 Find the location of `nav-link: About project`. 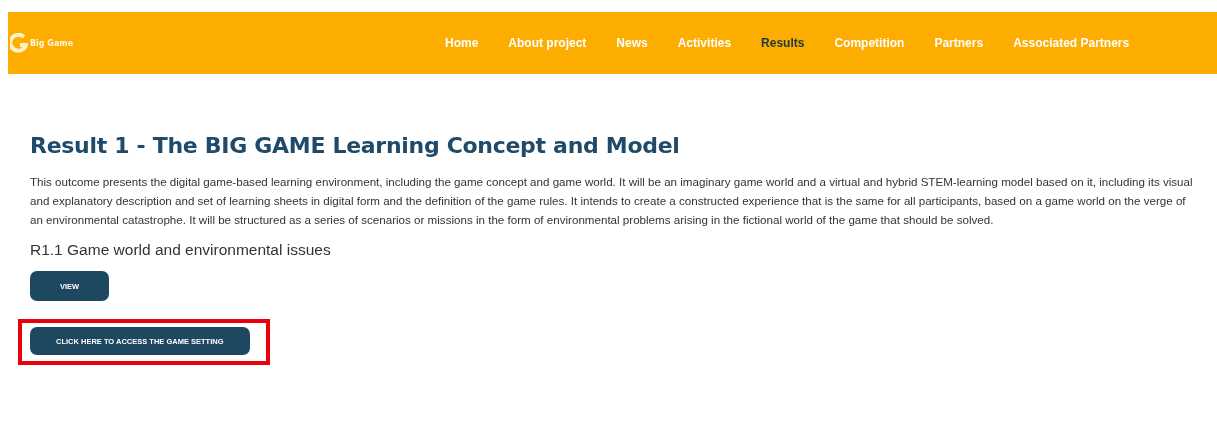

nav-link: About project is located at coordinates (547, 43).